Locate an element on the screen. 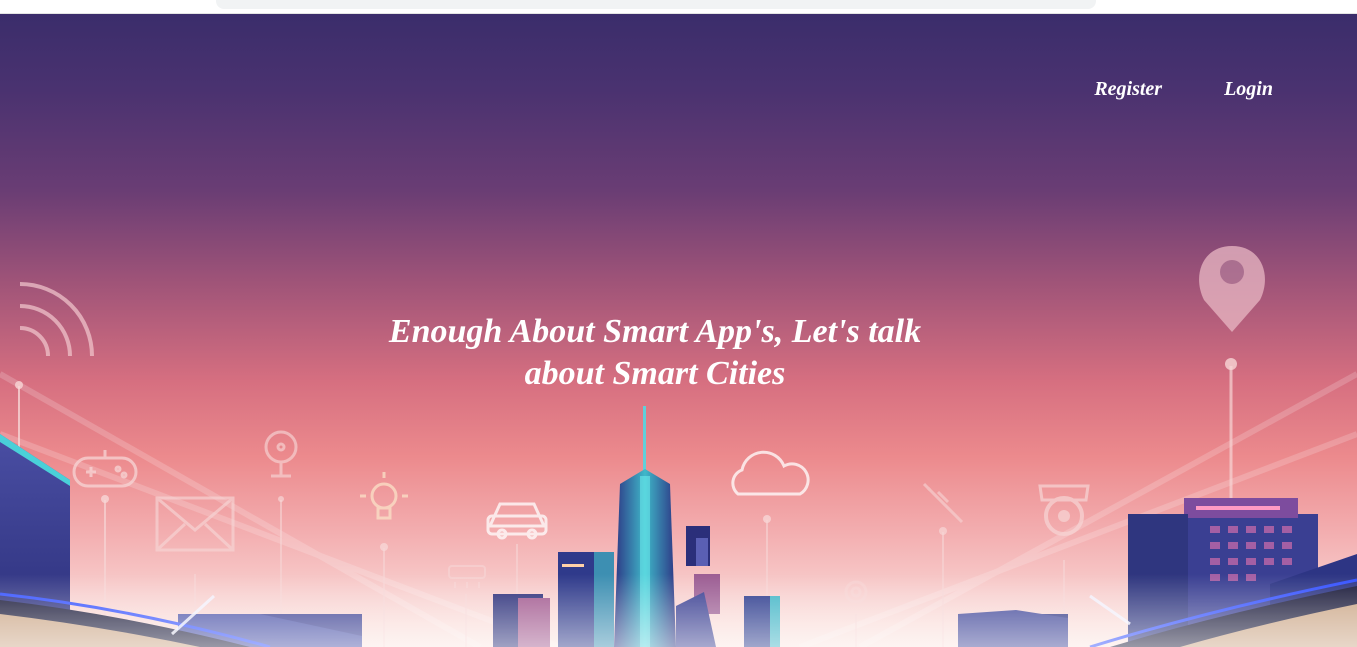 The height and width of the screenshot is (647, 1357). lightbulb-icon is located at coordinates (384, 496).